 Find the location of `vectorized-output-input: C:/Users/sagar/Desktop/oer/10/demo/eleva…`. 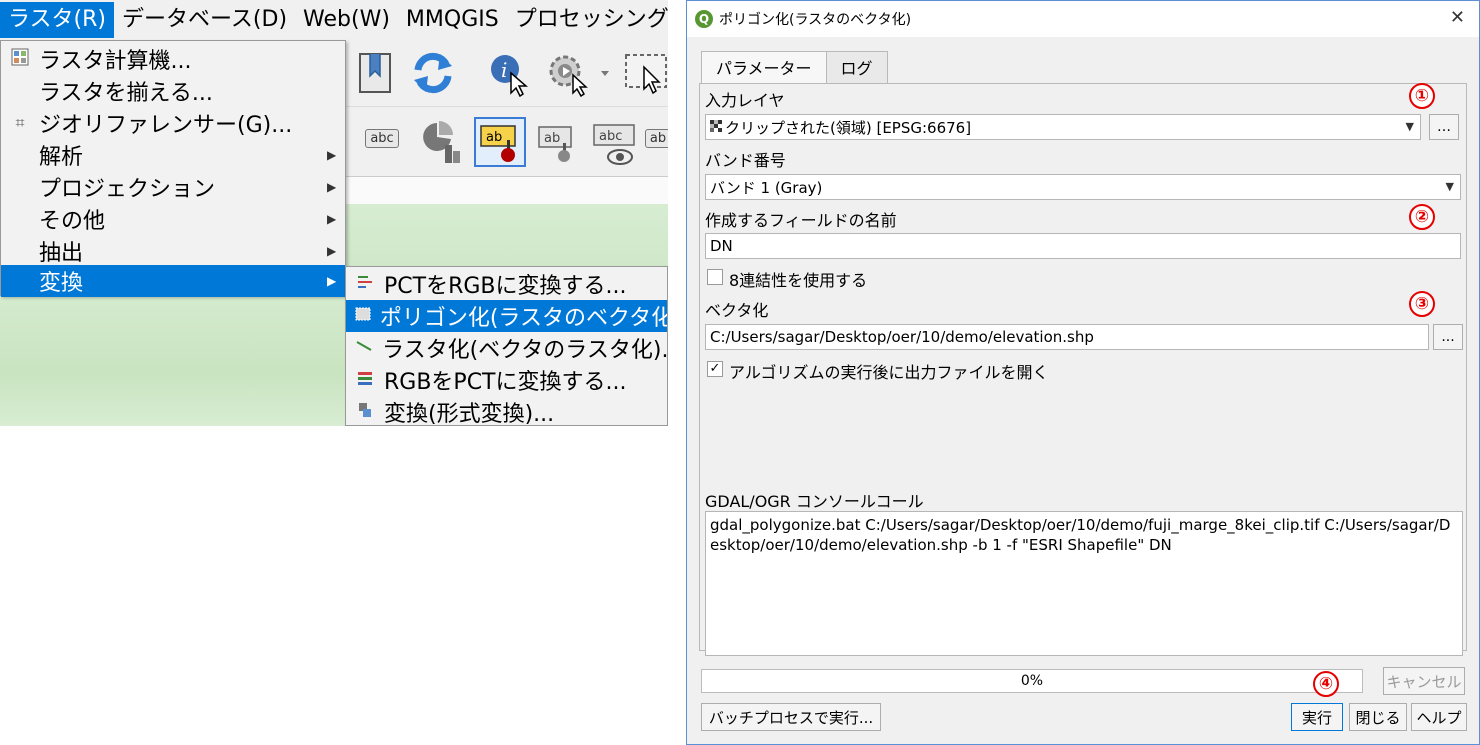

vectorized-output-input: C:/Users/sagar/Desktop/oer/10/demo/eleva… is located at coordinates (1067, 337).